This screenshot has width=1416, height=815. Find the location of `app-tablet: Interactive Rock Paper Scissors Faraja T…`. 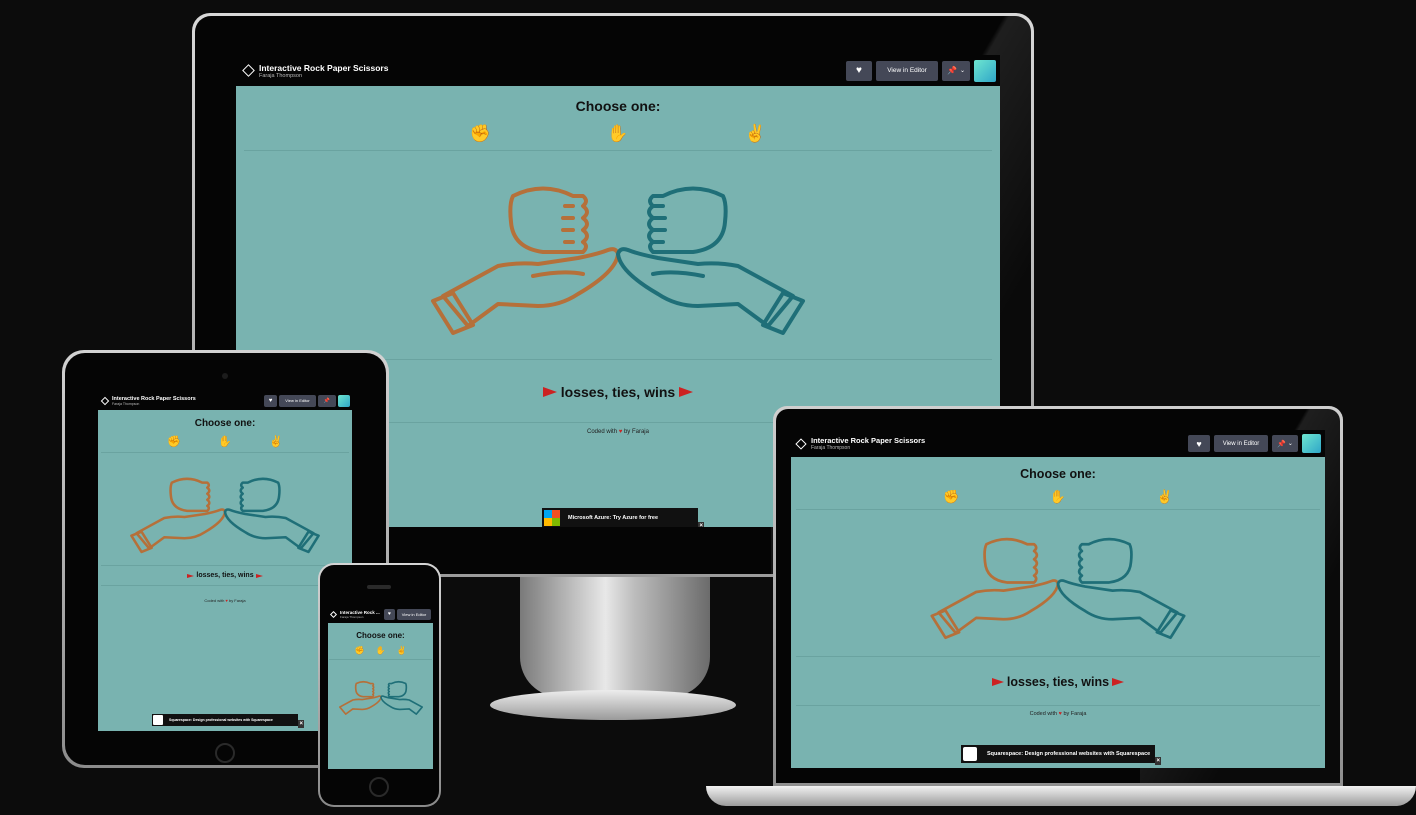

app-tablet: Interactive Rock Paper Scissors Faraja T… is located at coordinates (225, 561).